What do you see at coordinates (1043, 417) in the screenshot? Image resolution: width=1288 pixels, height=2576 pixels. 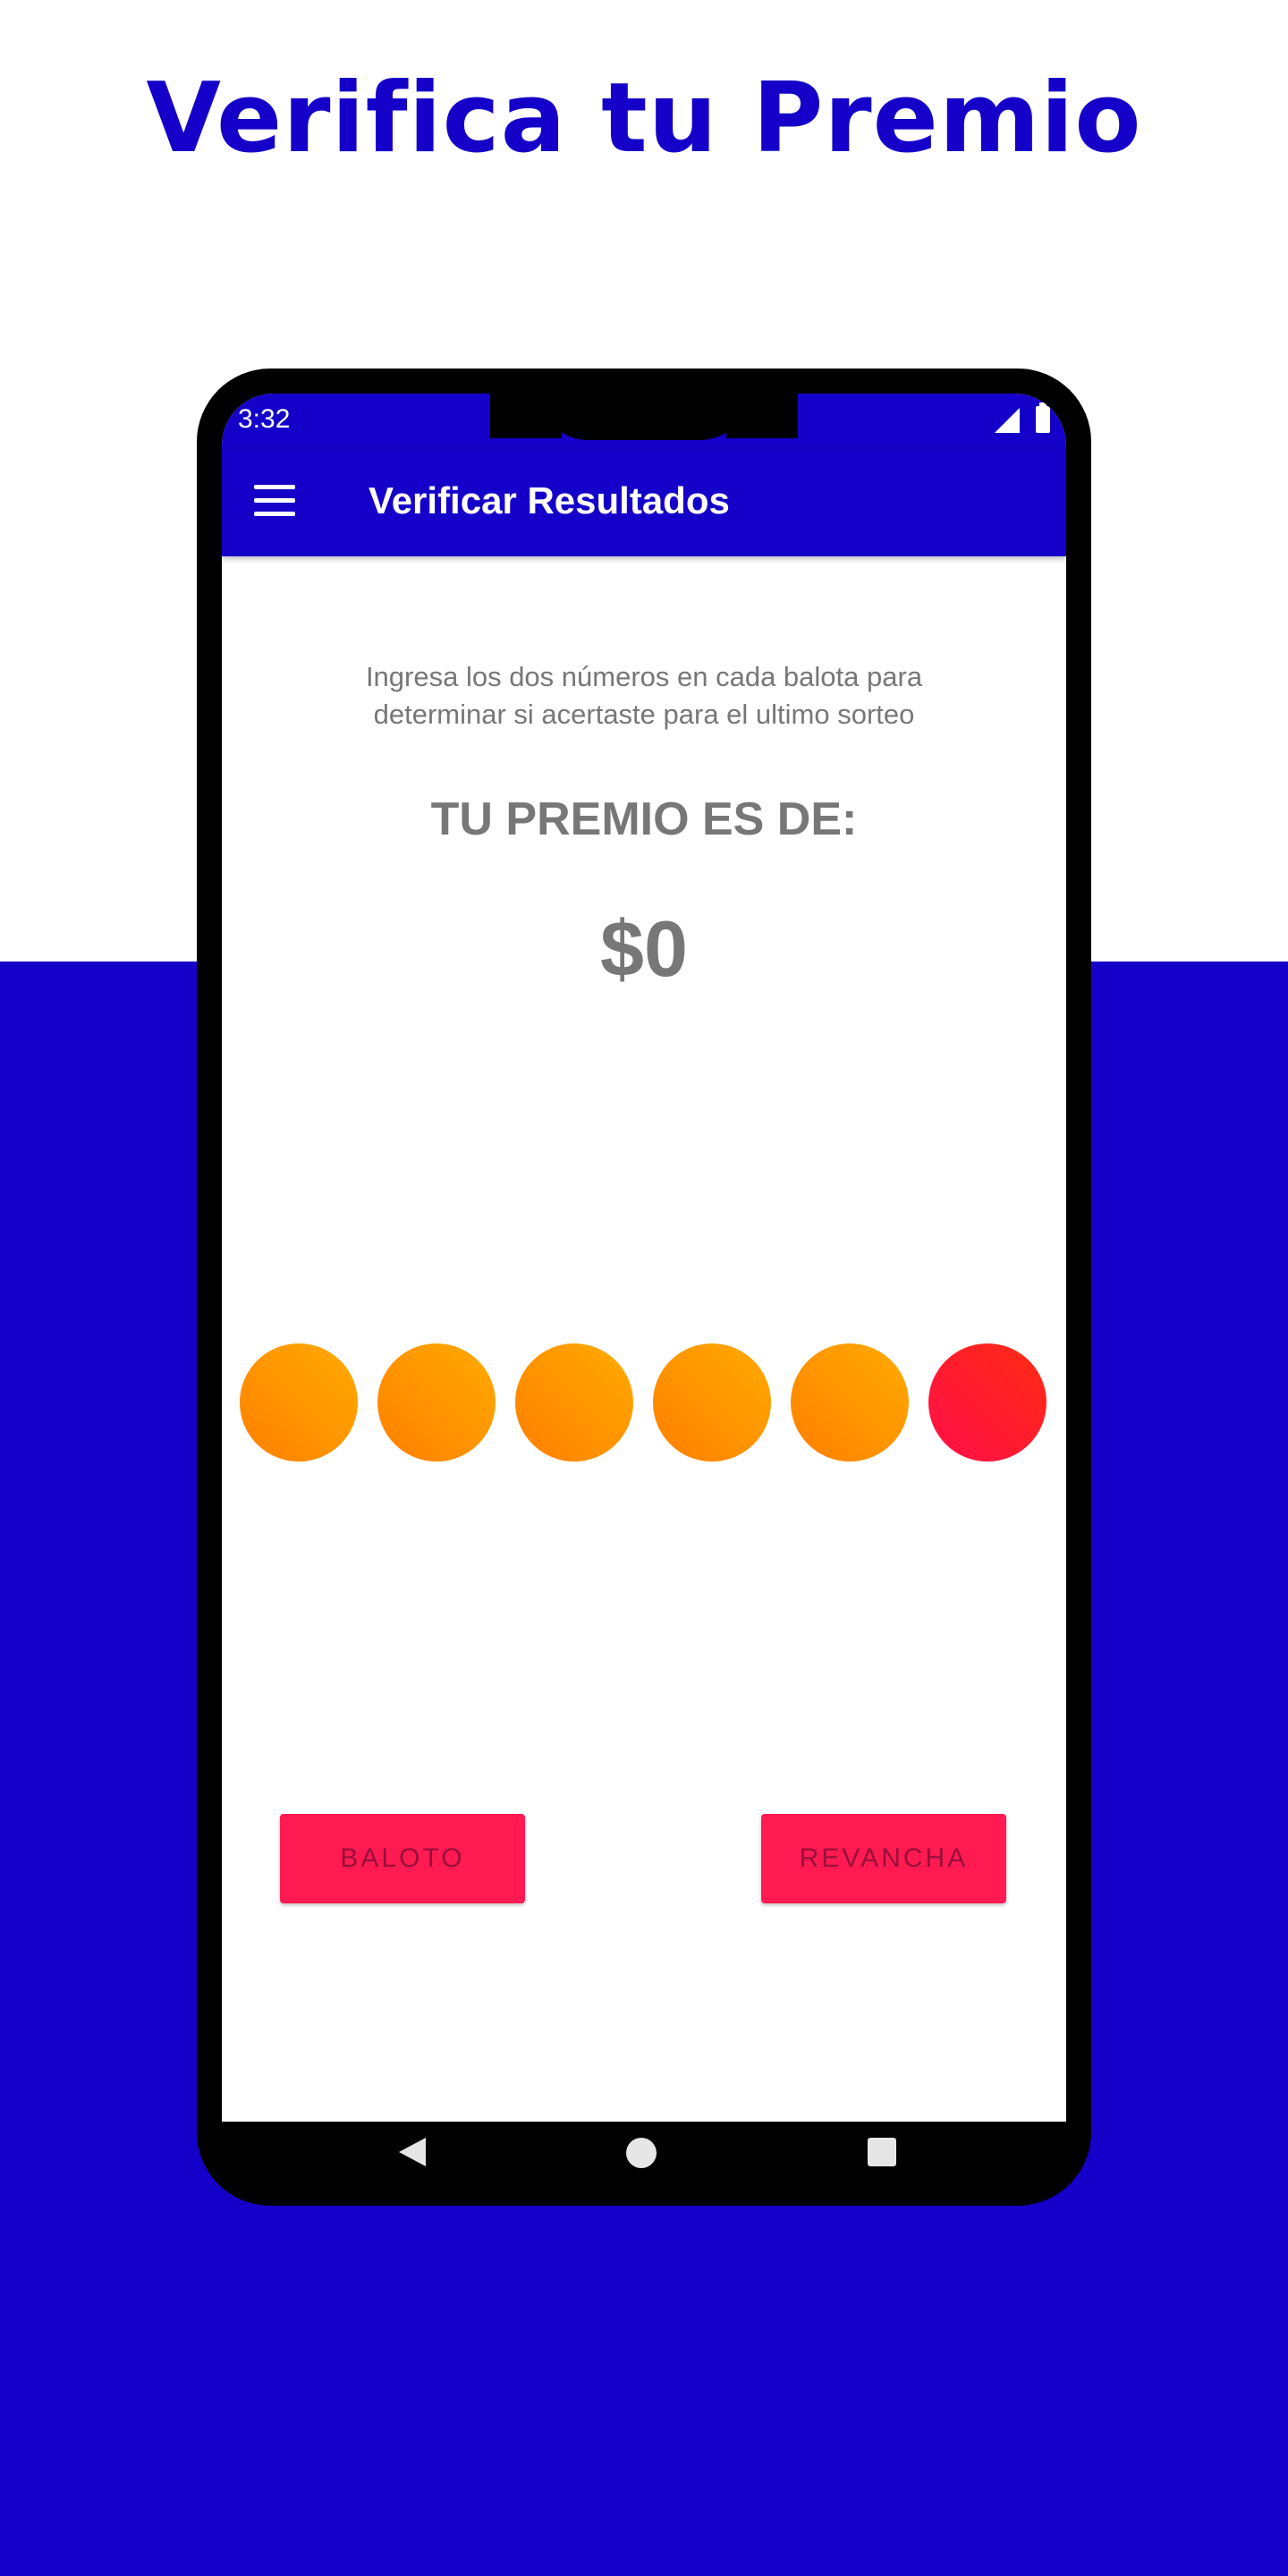 I see `battery-icon` at bounding box center [1043, 417].